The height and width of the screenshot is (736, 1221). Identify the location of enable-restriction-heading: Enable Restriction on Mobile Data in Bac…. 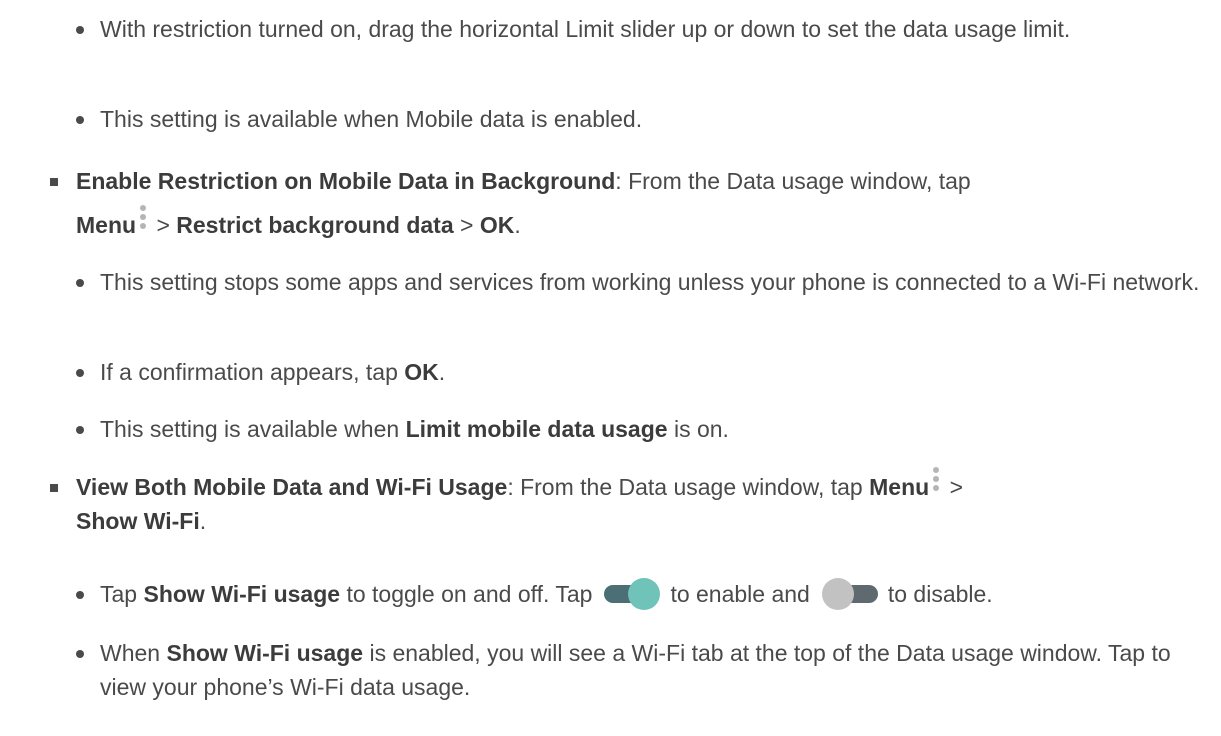
(346, 181).